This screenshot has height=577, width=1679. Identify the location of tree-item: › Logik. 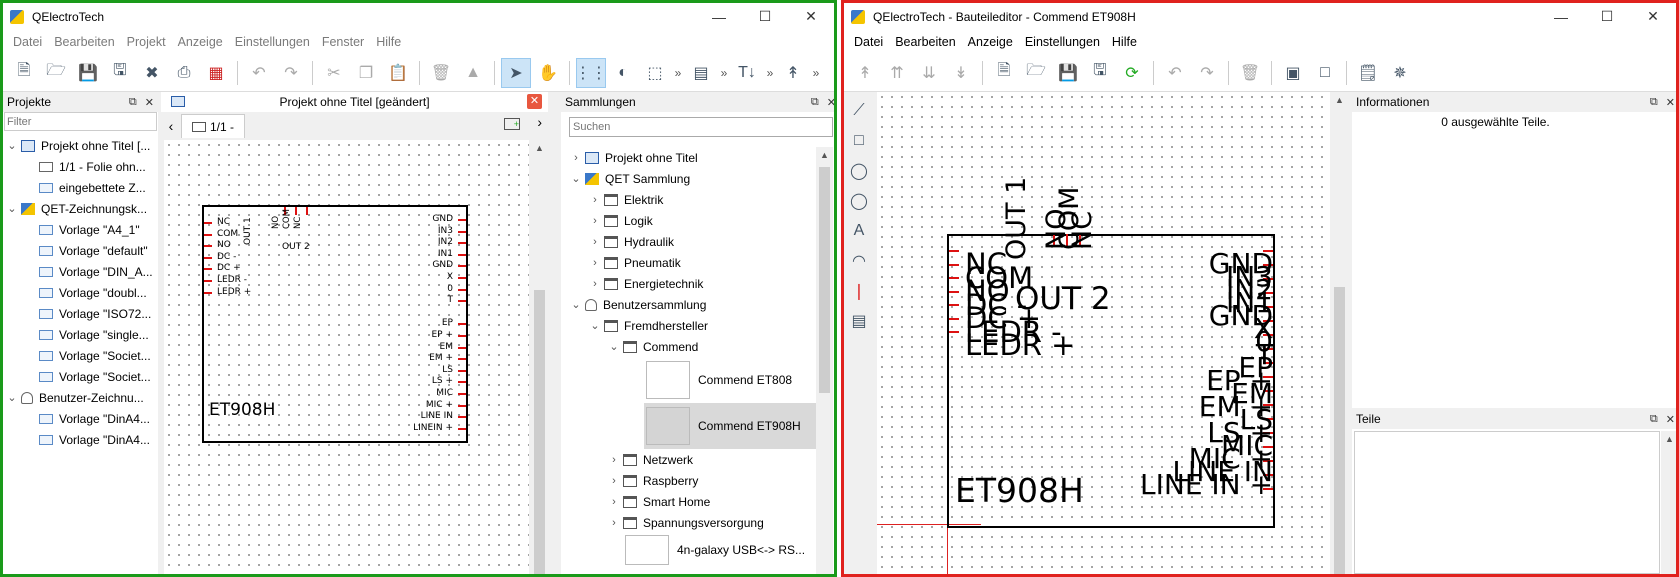
(692, 220).